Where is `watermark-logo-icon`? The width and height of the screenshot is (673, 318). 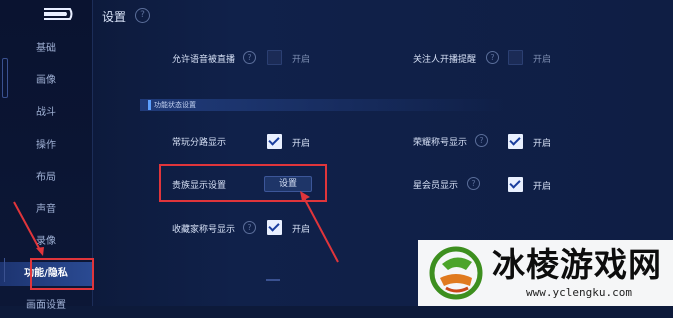 watermark-logo-icon is located at coordinates (456, 273).